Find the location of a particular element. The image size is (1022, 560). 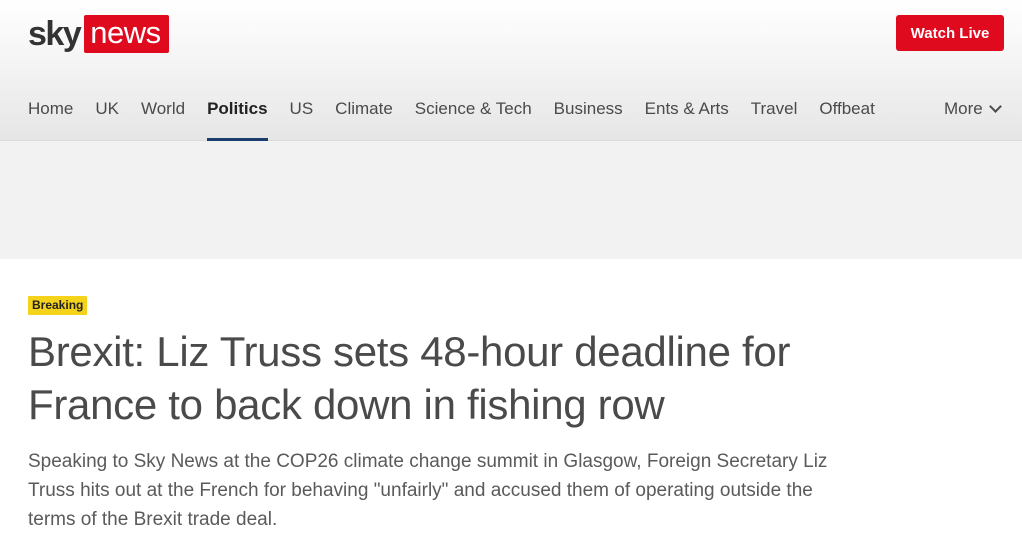

watch-live-button: Watch Live is located at coordinates (950, 33).